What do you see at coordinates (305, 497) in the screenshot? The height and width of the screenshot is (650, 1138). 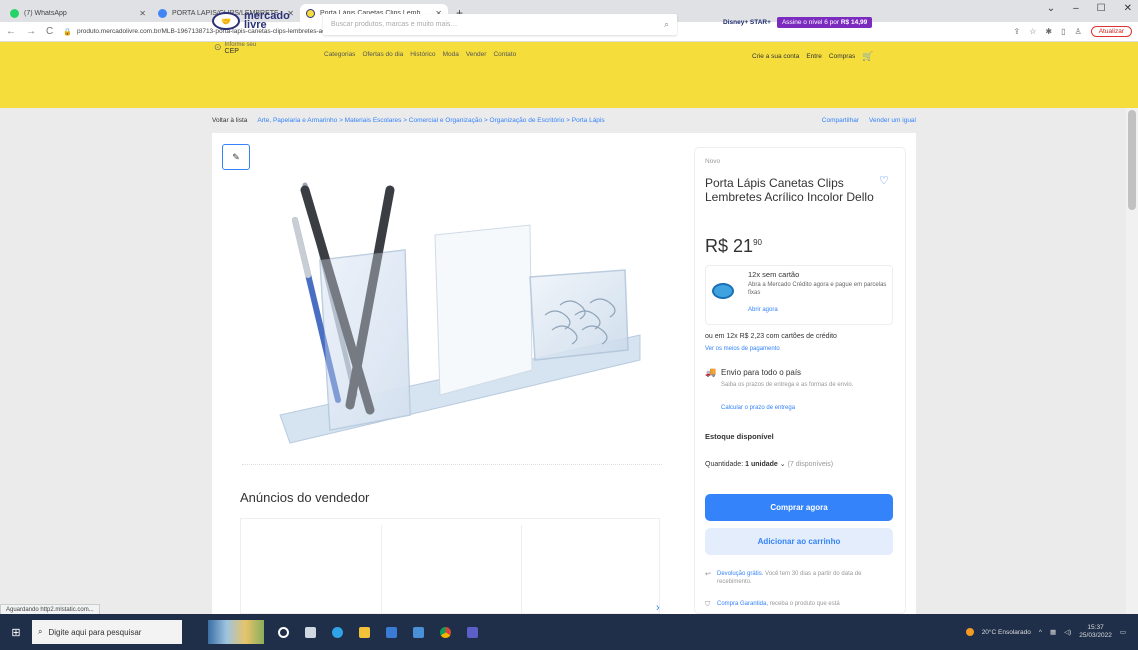 I see `seller-ads-title: Anúncios do vendedor` at bounding box center [305, 497].